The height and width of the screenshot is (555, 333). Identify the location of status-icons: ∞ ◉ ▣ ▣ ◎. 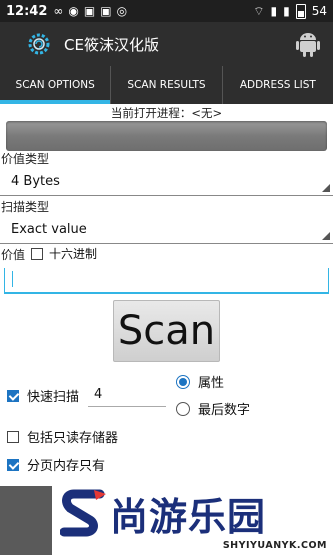
(90, 11).